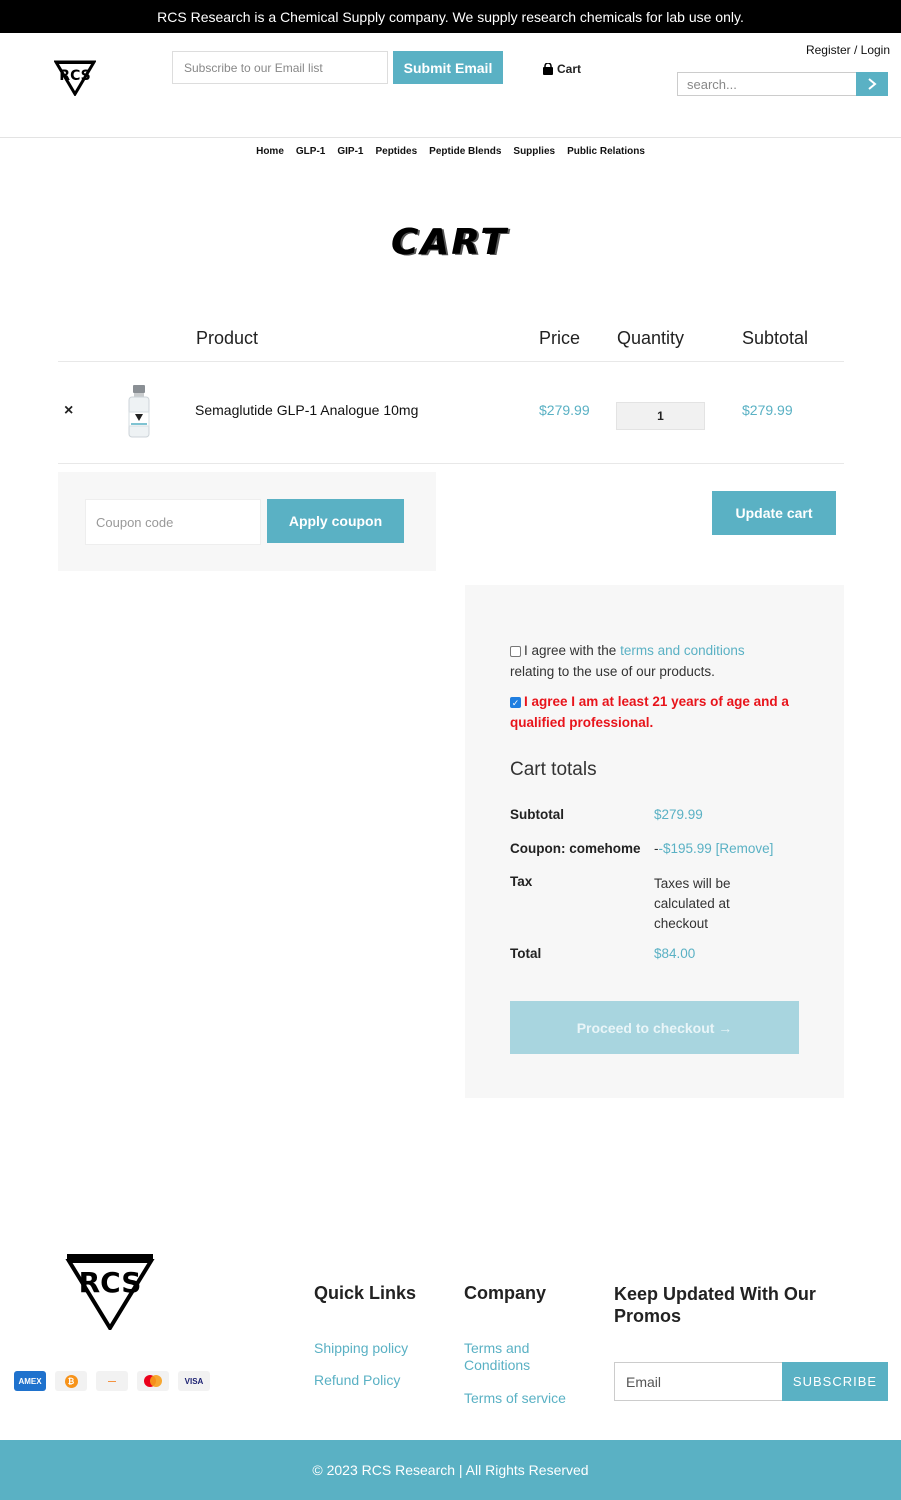 The height and width of the screenshot is (1500, 901). I want to click on visa-icon: VISA, so click(194, 1381).